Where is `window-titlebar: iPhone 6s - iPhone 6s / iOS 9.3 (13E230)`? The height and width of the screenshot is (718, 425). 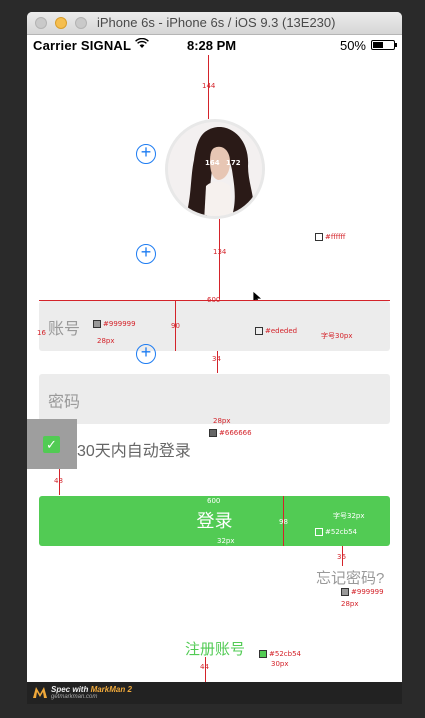
window-titlebar: iPhone 6s - iPhone 6s / iOS 9.3 (13E230) is located at coordinates (214, 23).